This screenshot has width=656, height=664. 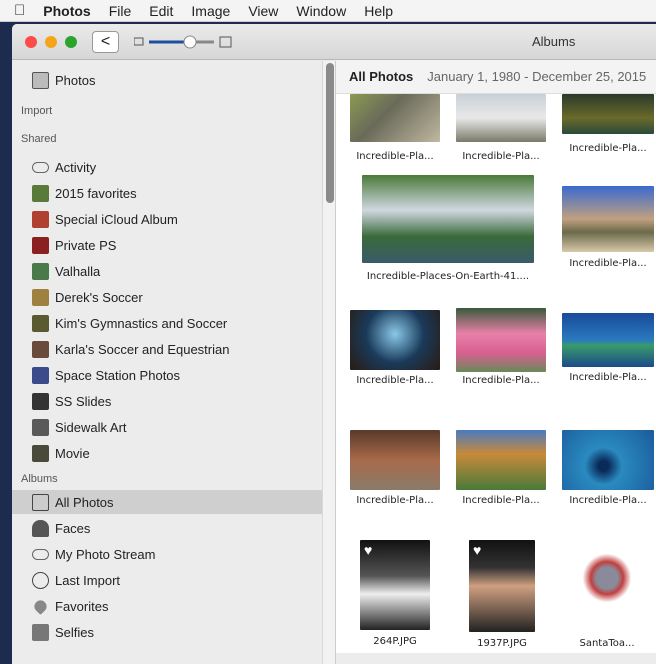 I want to click on photos-icon, so click(x=40, y=502).